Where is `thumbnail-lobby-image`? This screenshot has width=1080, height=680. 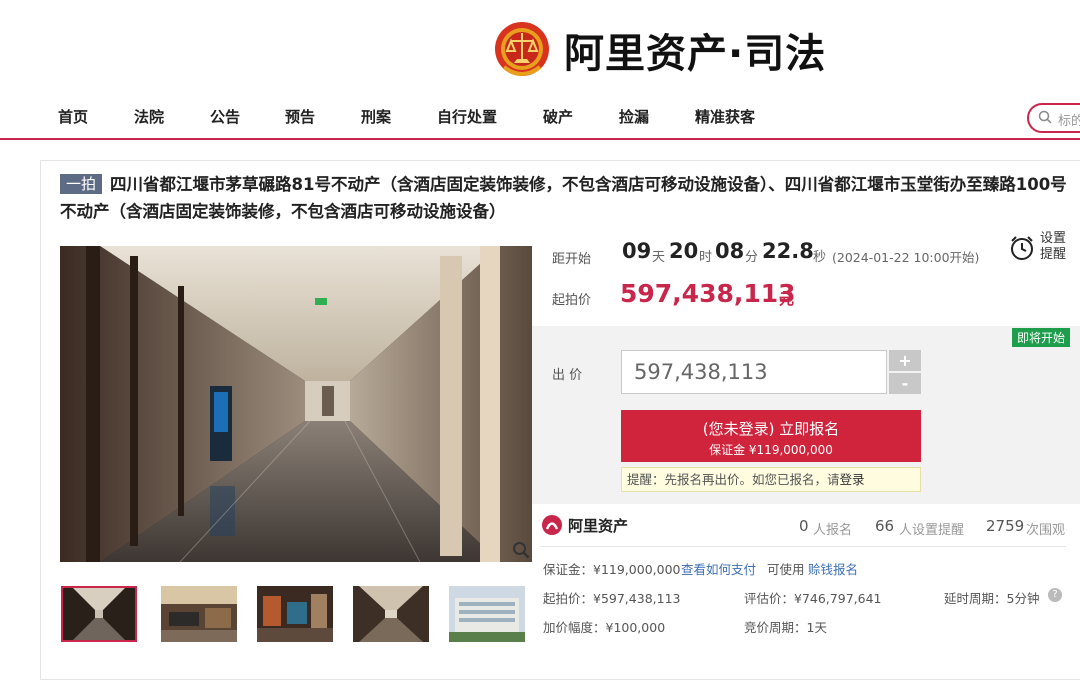
thumbnail-lobby-image is located at coordinates (199, 614).